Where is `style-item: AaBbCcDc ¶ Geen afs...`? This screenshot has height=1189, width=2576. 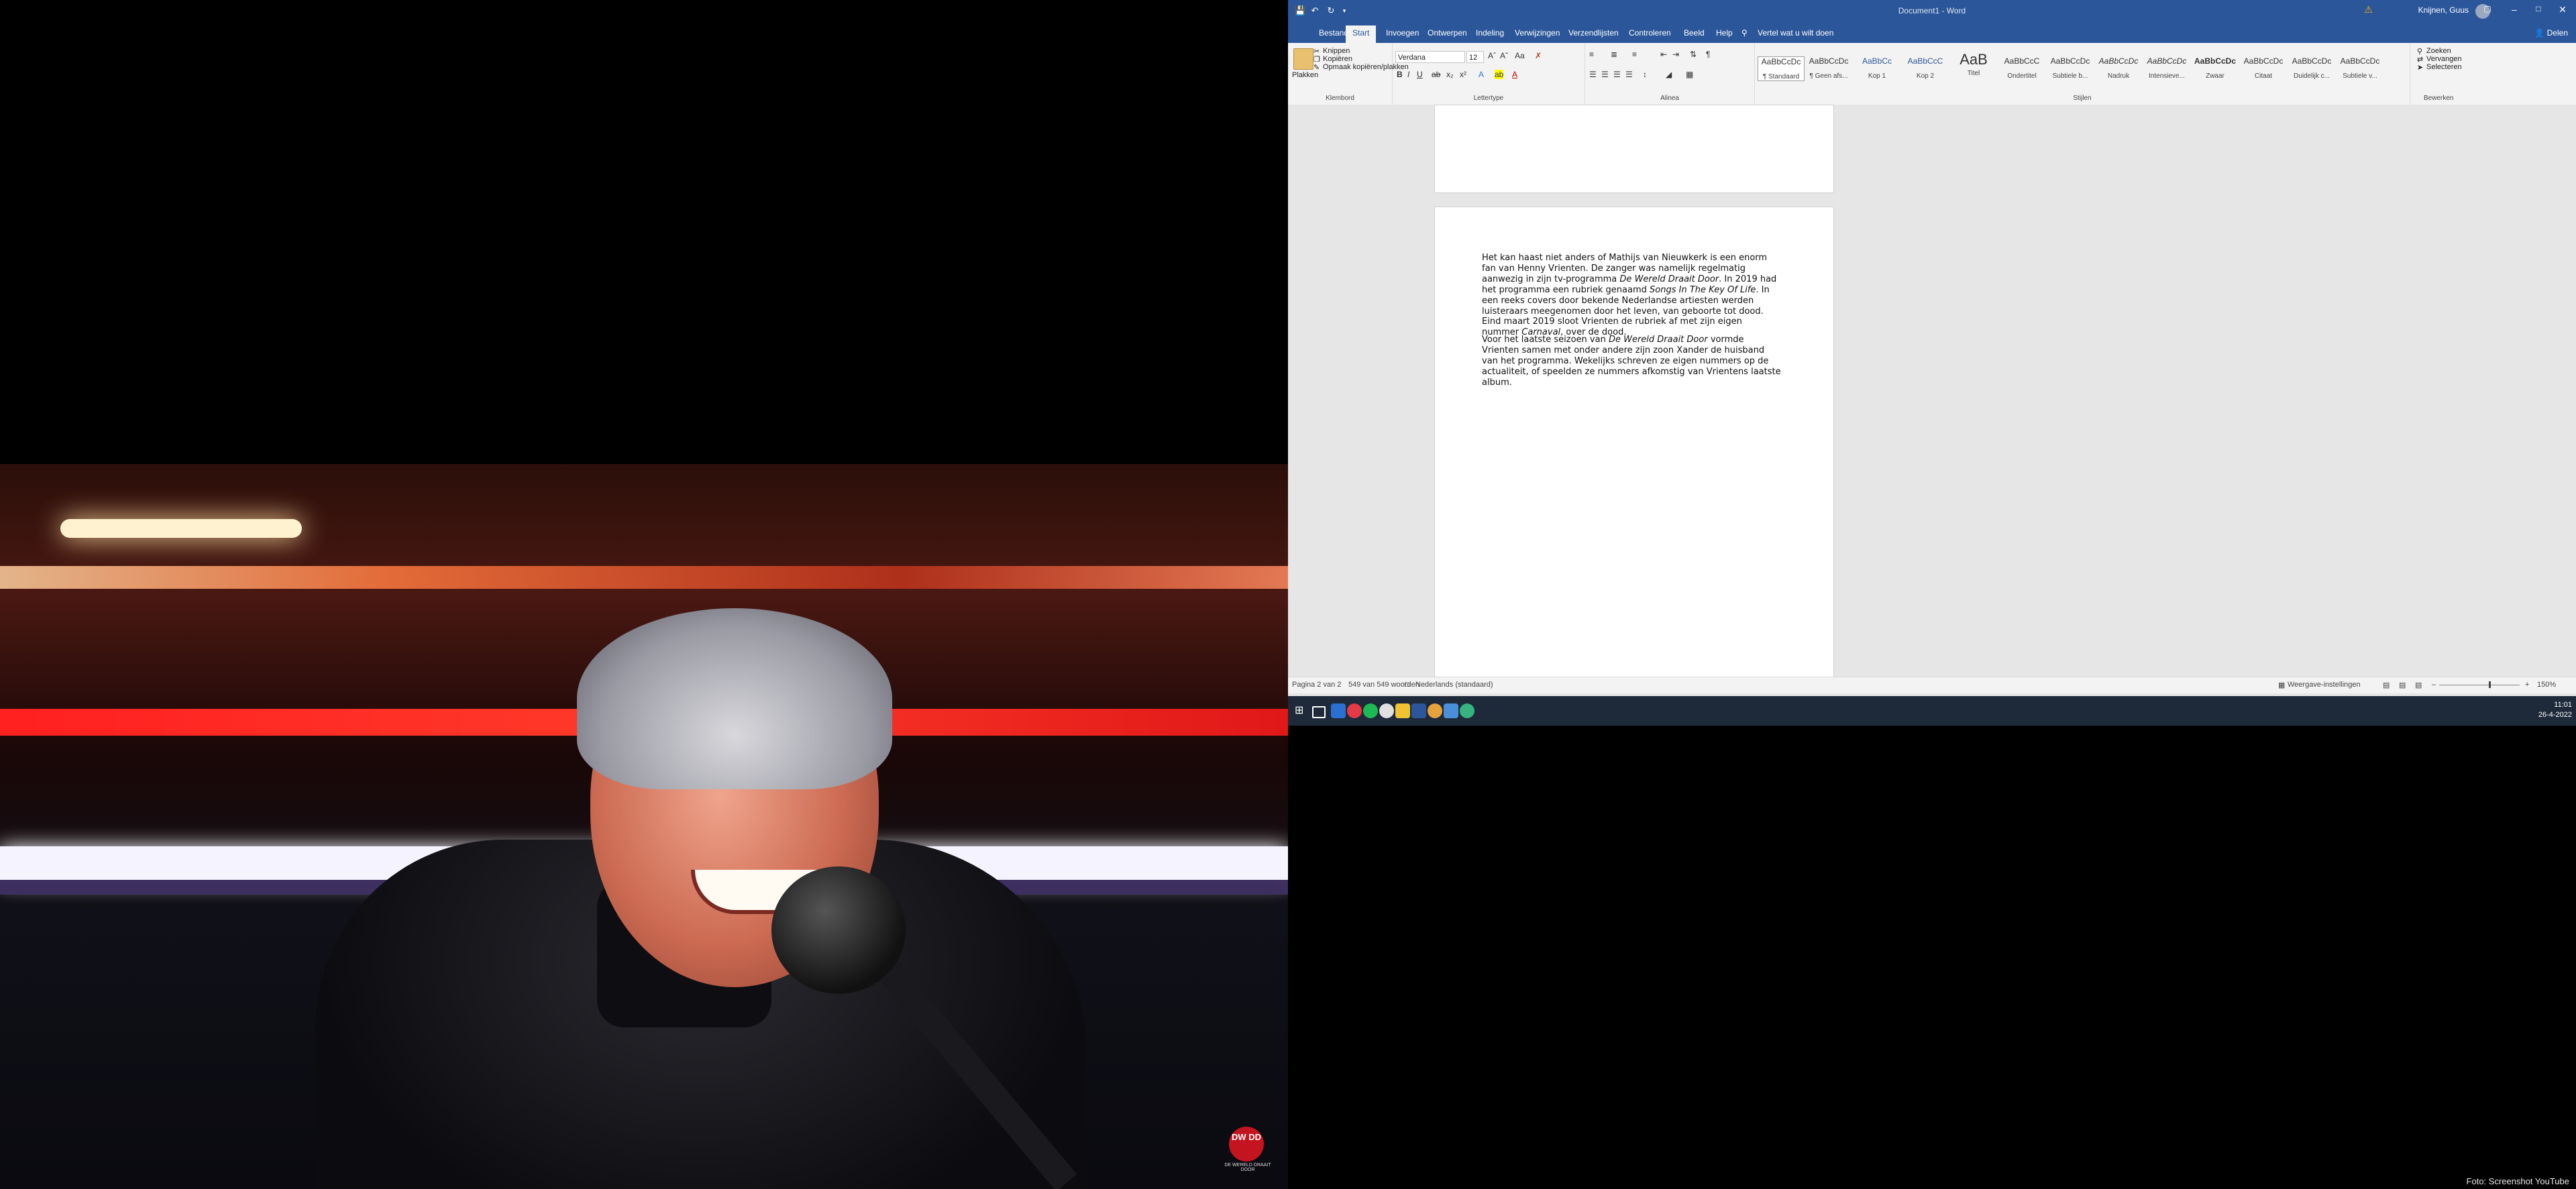 style-item: AaBbCcDc ¶ Geen afs... is located at coordinates (1828, 68).